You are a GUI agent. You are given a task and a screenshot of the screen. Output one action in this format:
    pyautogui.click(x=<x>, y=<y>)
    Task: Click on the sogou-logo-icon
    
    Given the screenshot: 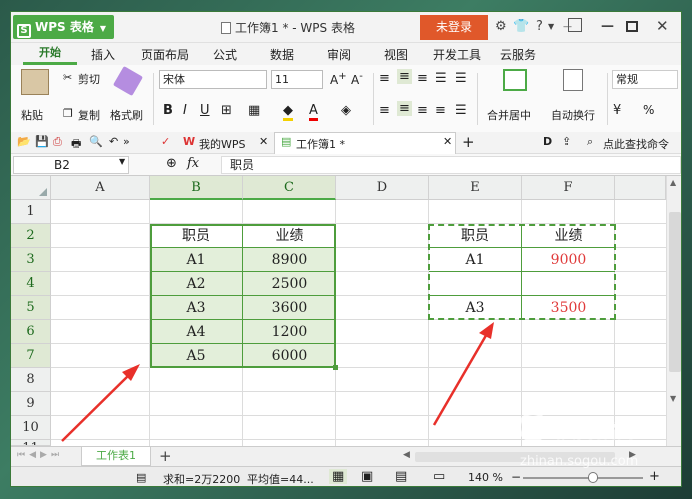 What is the action you would take?
    pyautogui.click(x=533, y=427)
    